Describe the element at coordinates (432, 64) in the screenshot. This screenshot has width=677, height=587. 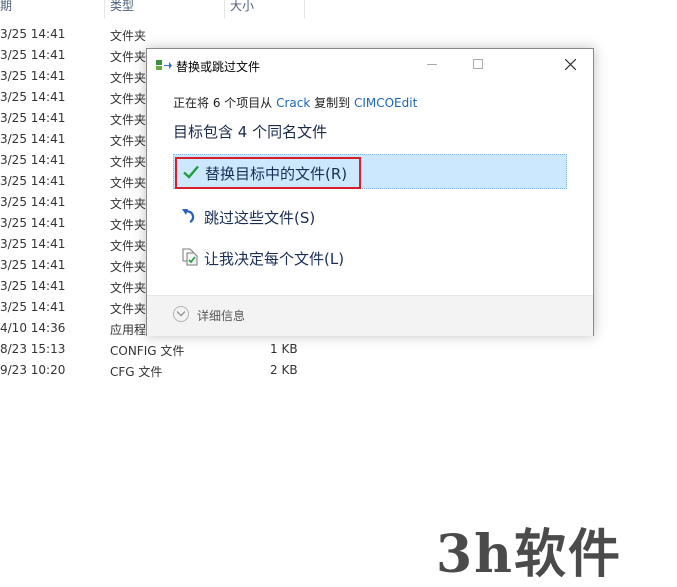
I see `minimize-button` at that location.